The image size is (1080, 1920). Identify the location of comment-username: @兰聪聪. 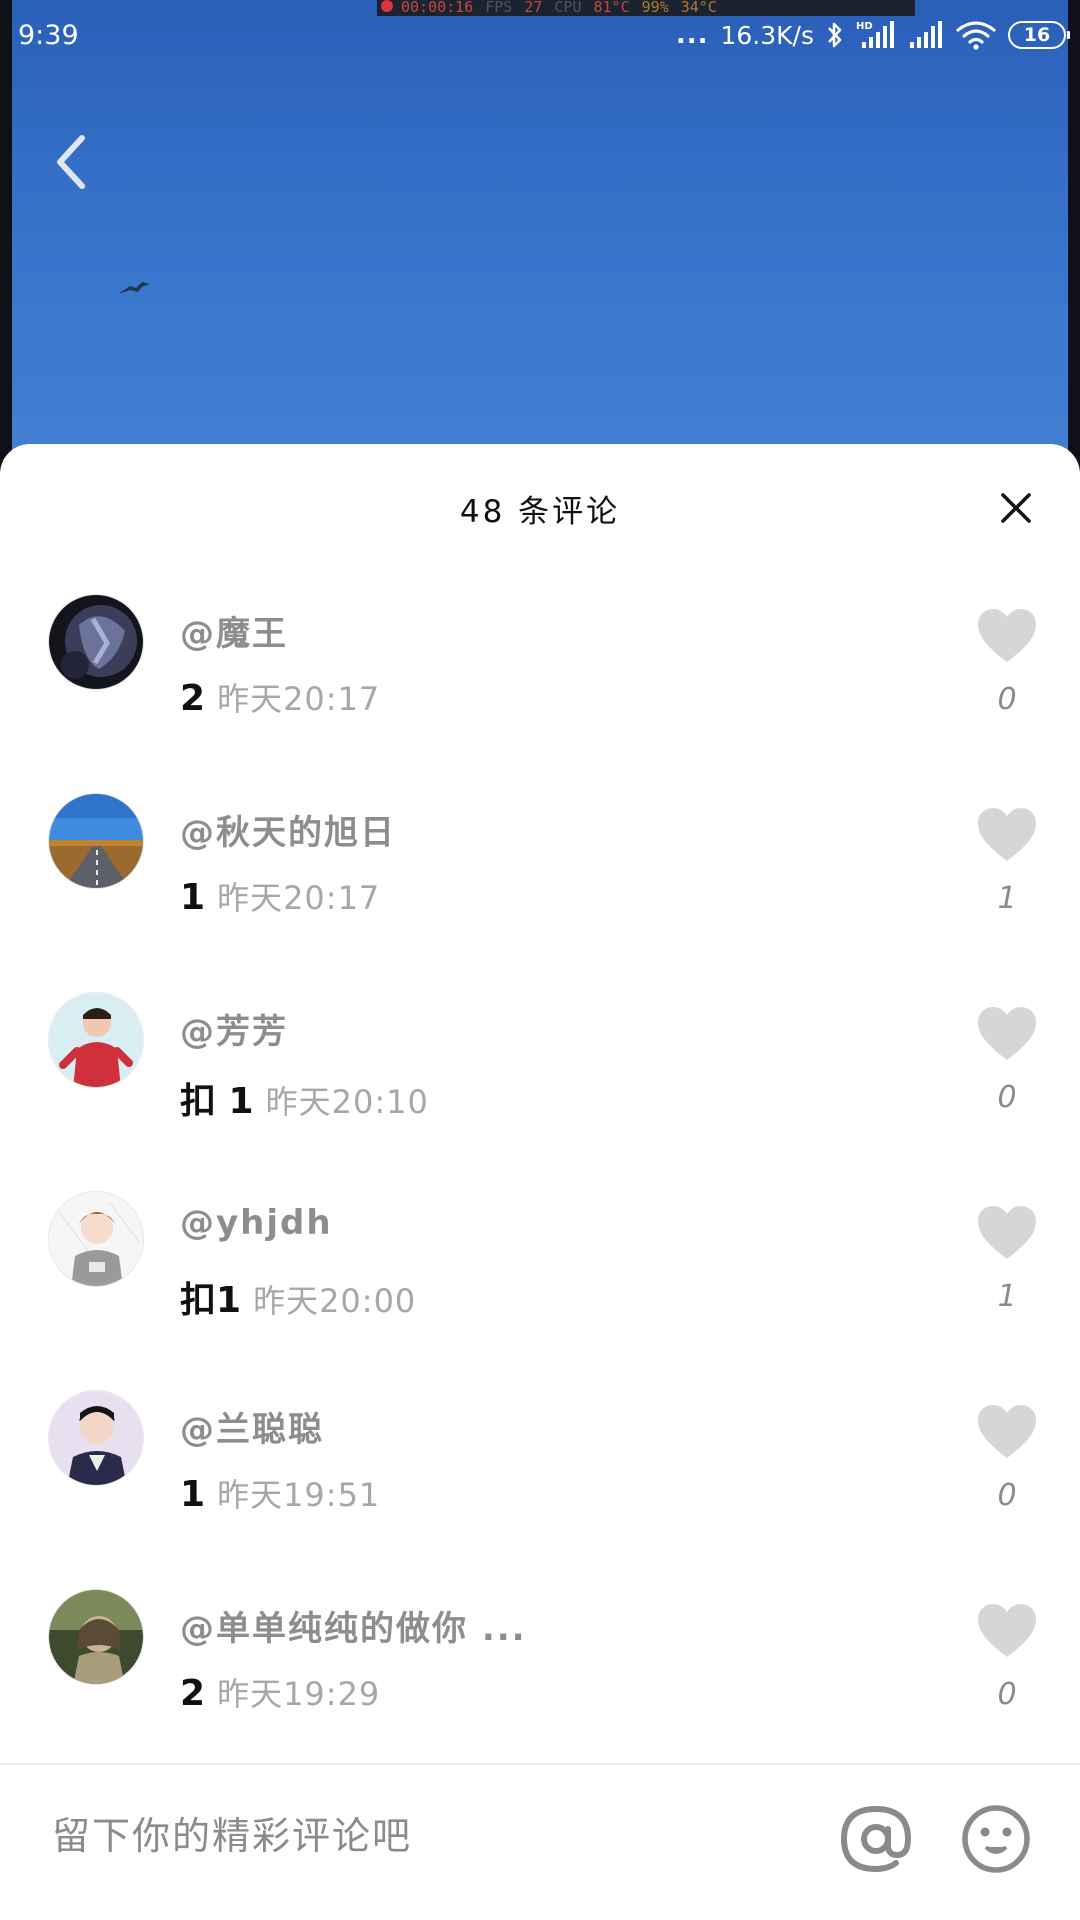
(252, 1426).